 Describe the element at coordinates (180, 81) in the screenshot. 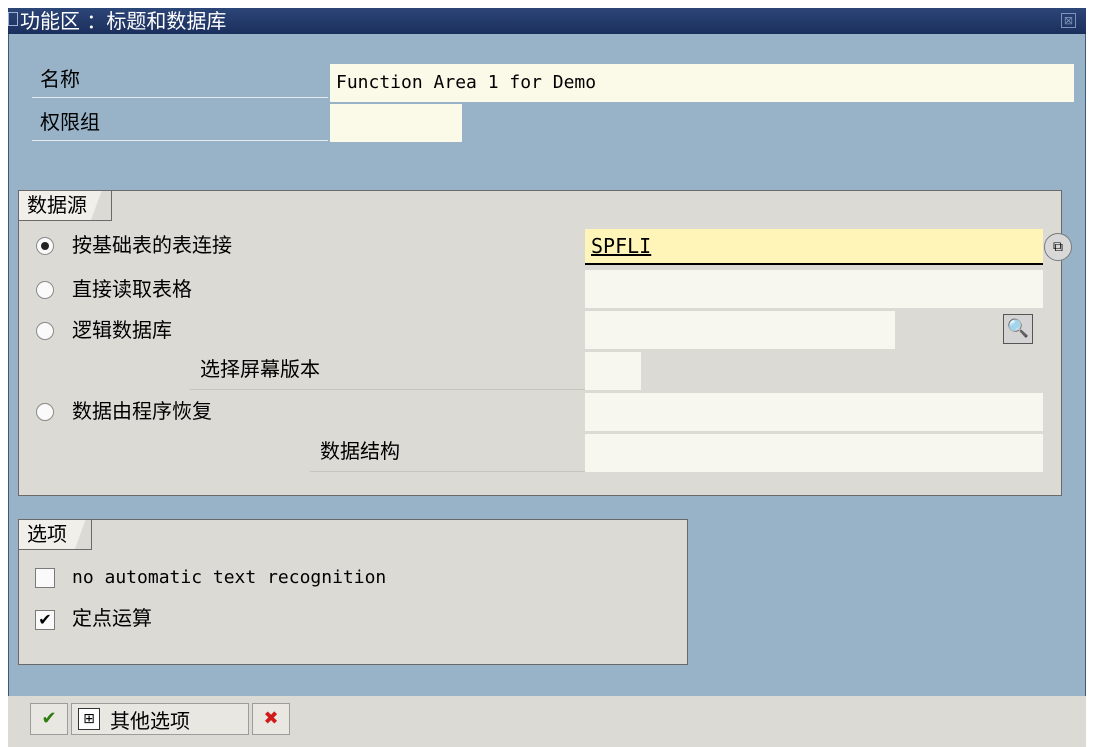

I see `name-label: 名称` at that location.